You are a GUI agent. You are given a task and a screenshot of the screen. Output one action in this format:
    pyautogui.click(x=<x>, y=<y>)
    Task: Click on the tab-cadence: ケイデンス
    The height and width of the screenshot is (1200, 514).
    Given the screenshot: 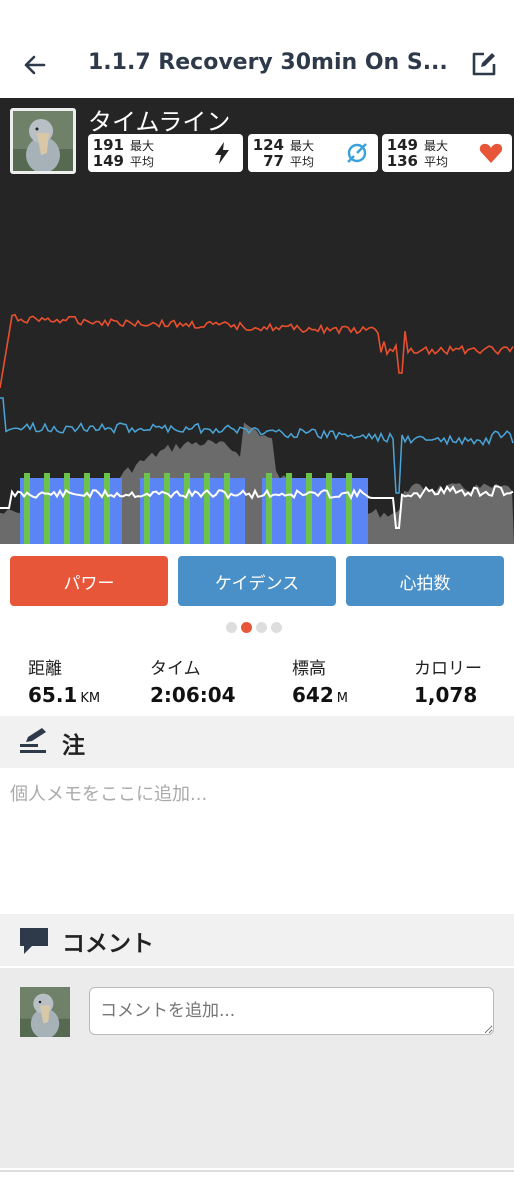 What is the action you would take?
    pyautogui.click(x=257, y=581)
    